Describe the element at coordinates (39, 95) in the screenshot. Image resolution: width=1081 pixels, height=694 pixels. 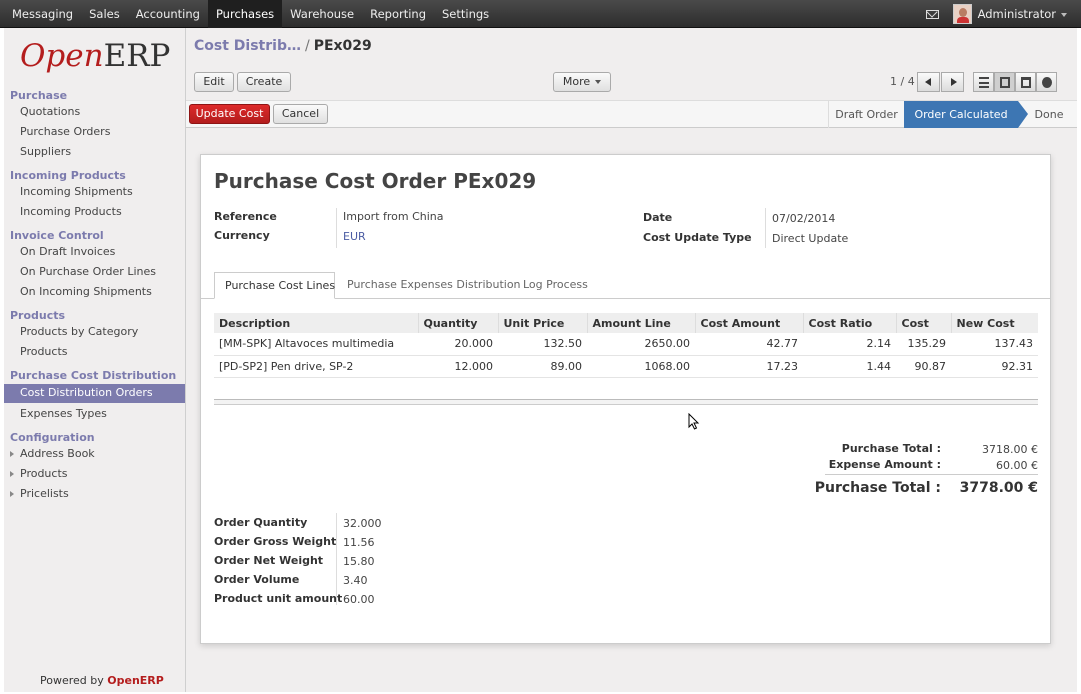
I see `section-purchase: Purchase` at that location.